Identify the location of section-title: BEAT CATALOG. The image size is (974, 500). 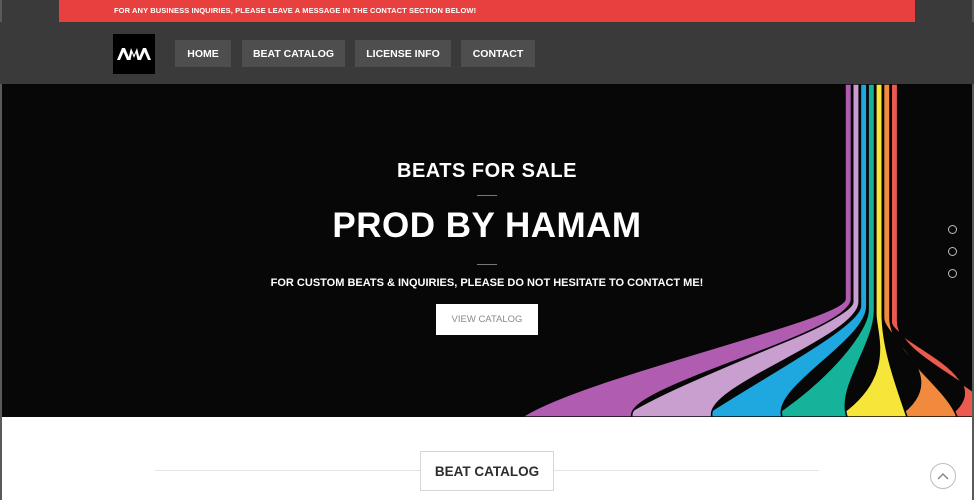
(487, 471).